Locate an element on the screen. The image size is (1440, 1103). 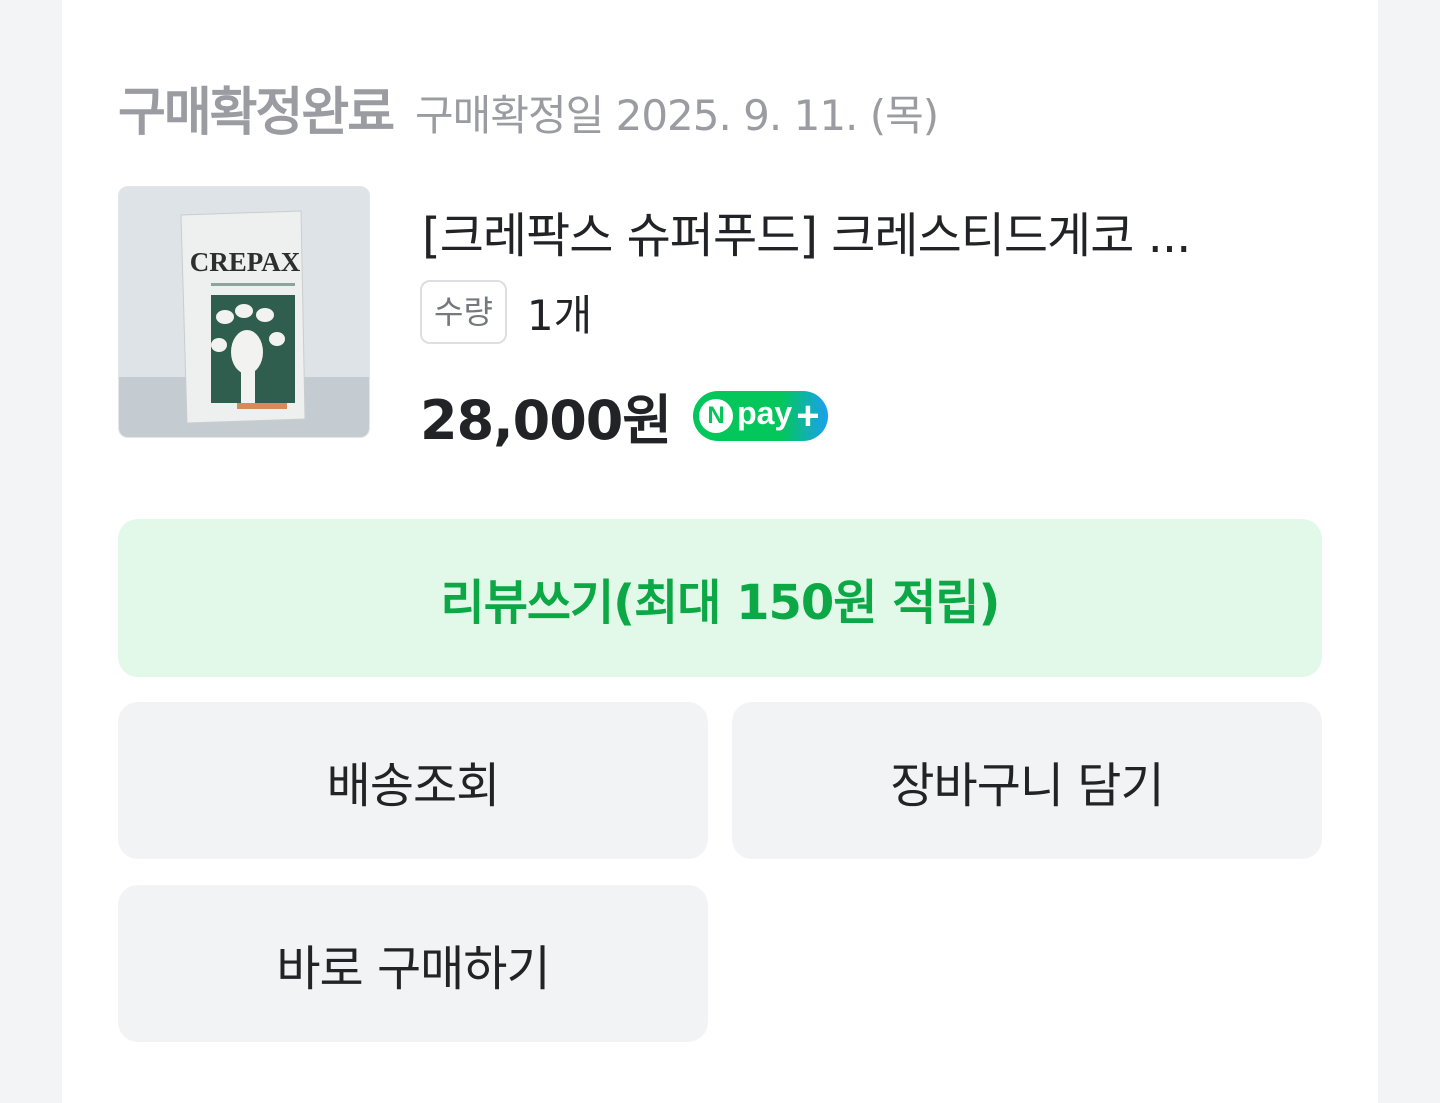
product-image: CREPAX is located at coordinates (244, 312).